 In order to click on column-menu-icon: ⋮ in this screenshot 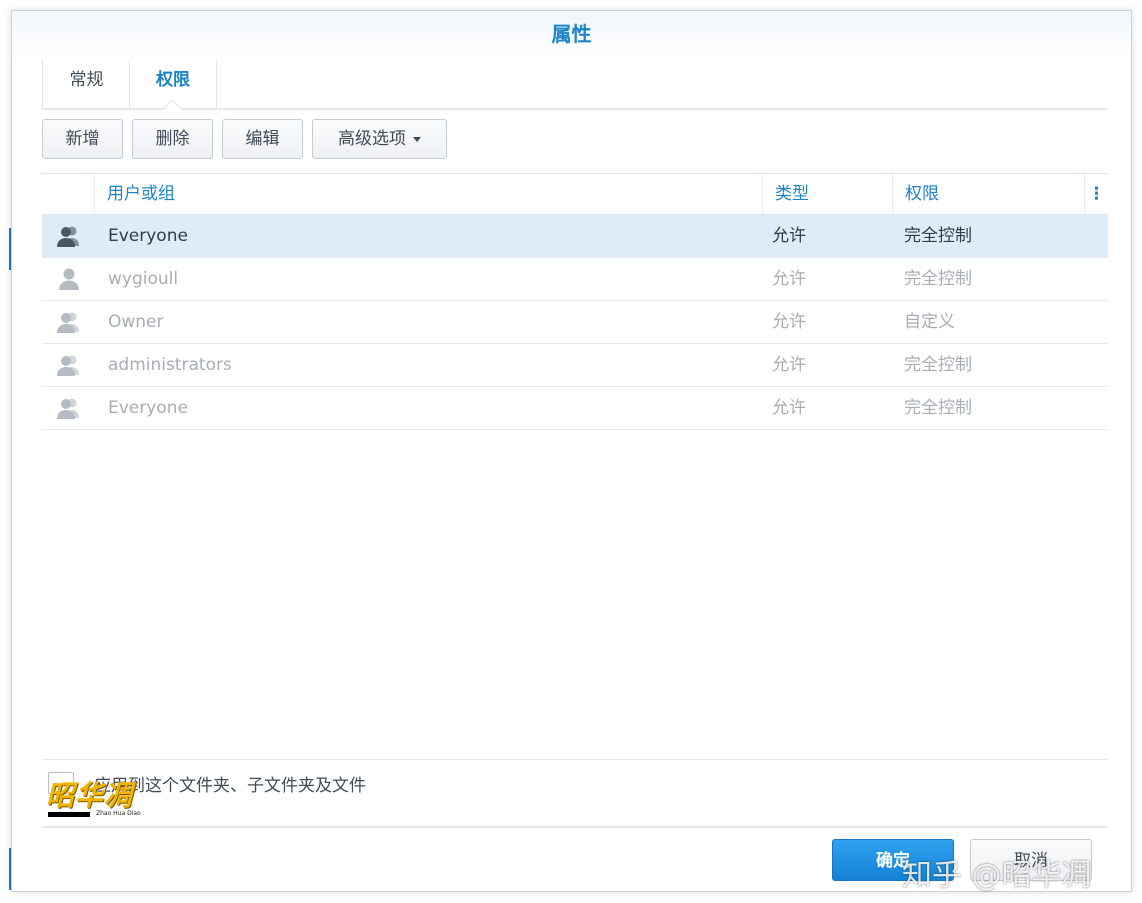, I will do `click(1096, 194)`.